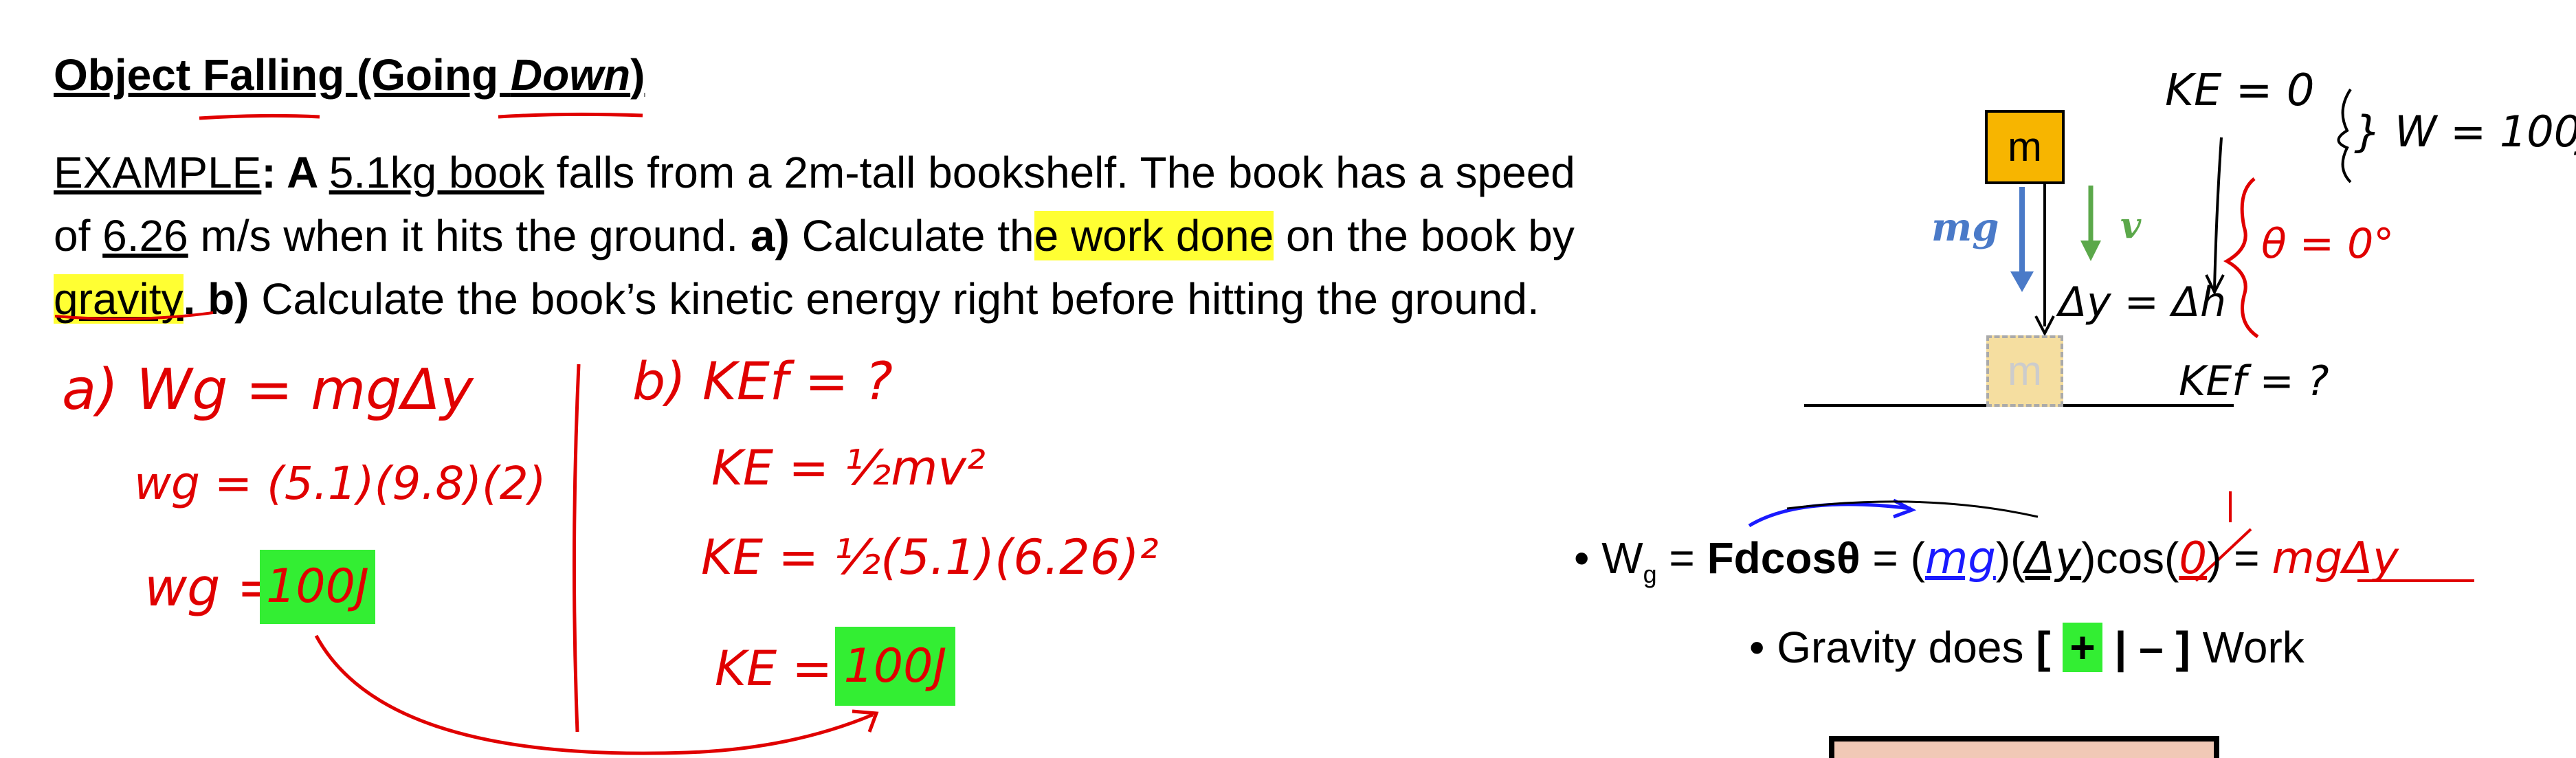 Image resolution: width=2576 pixels, height=758 pixels. Describe the element at coordinates (2240, 90) in the screenshot. I see `ke-initial-label: KE = 0` at that location.